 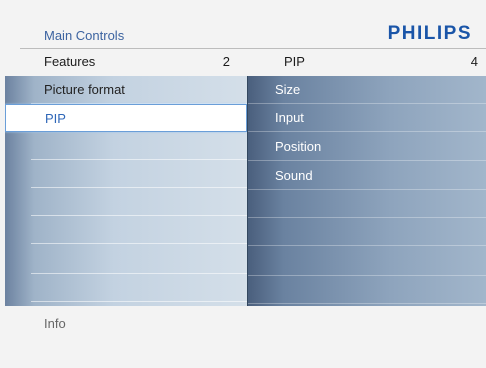 I want to click on submenu-item-sound: Sound, so click(x=367, y=176).